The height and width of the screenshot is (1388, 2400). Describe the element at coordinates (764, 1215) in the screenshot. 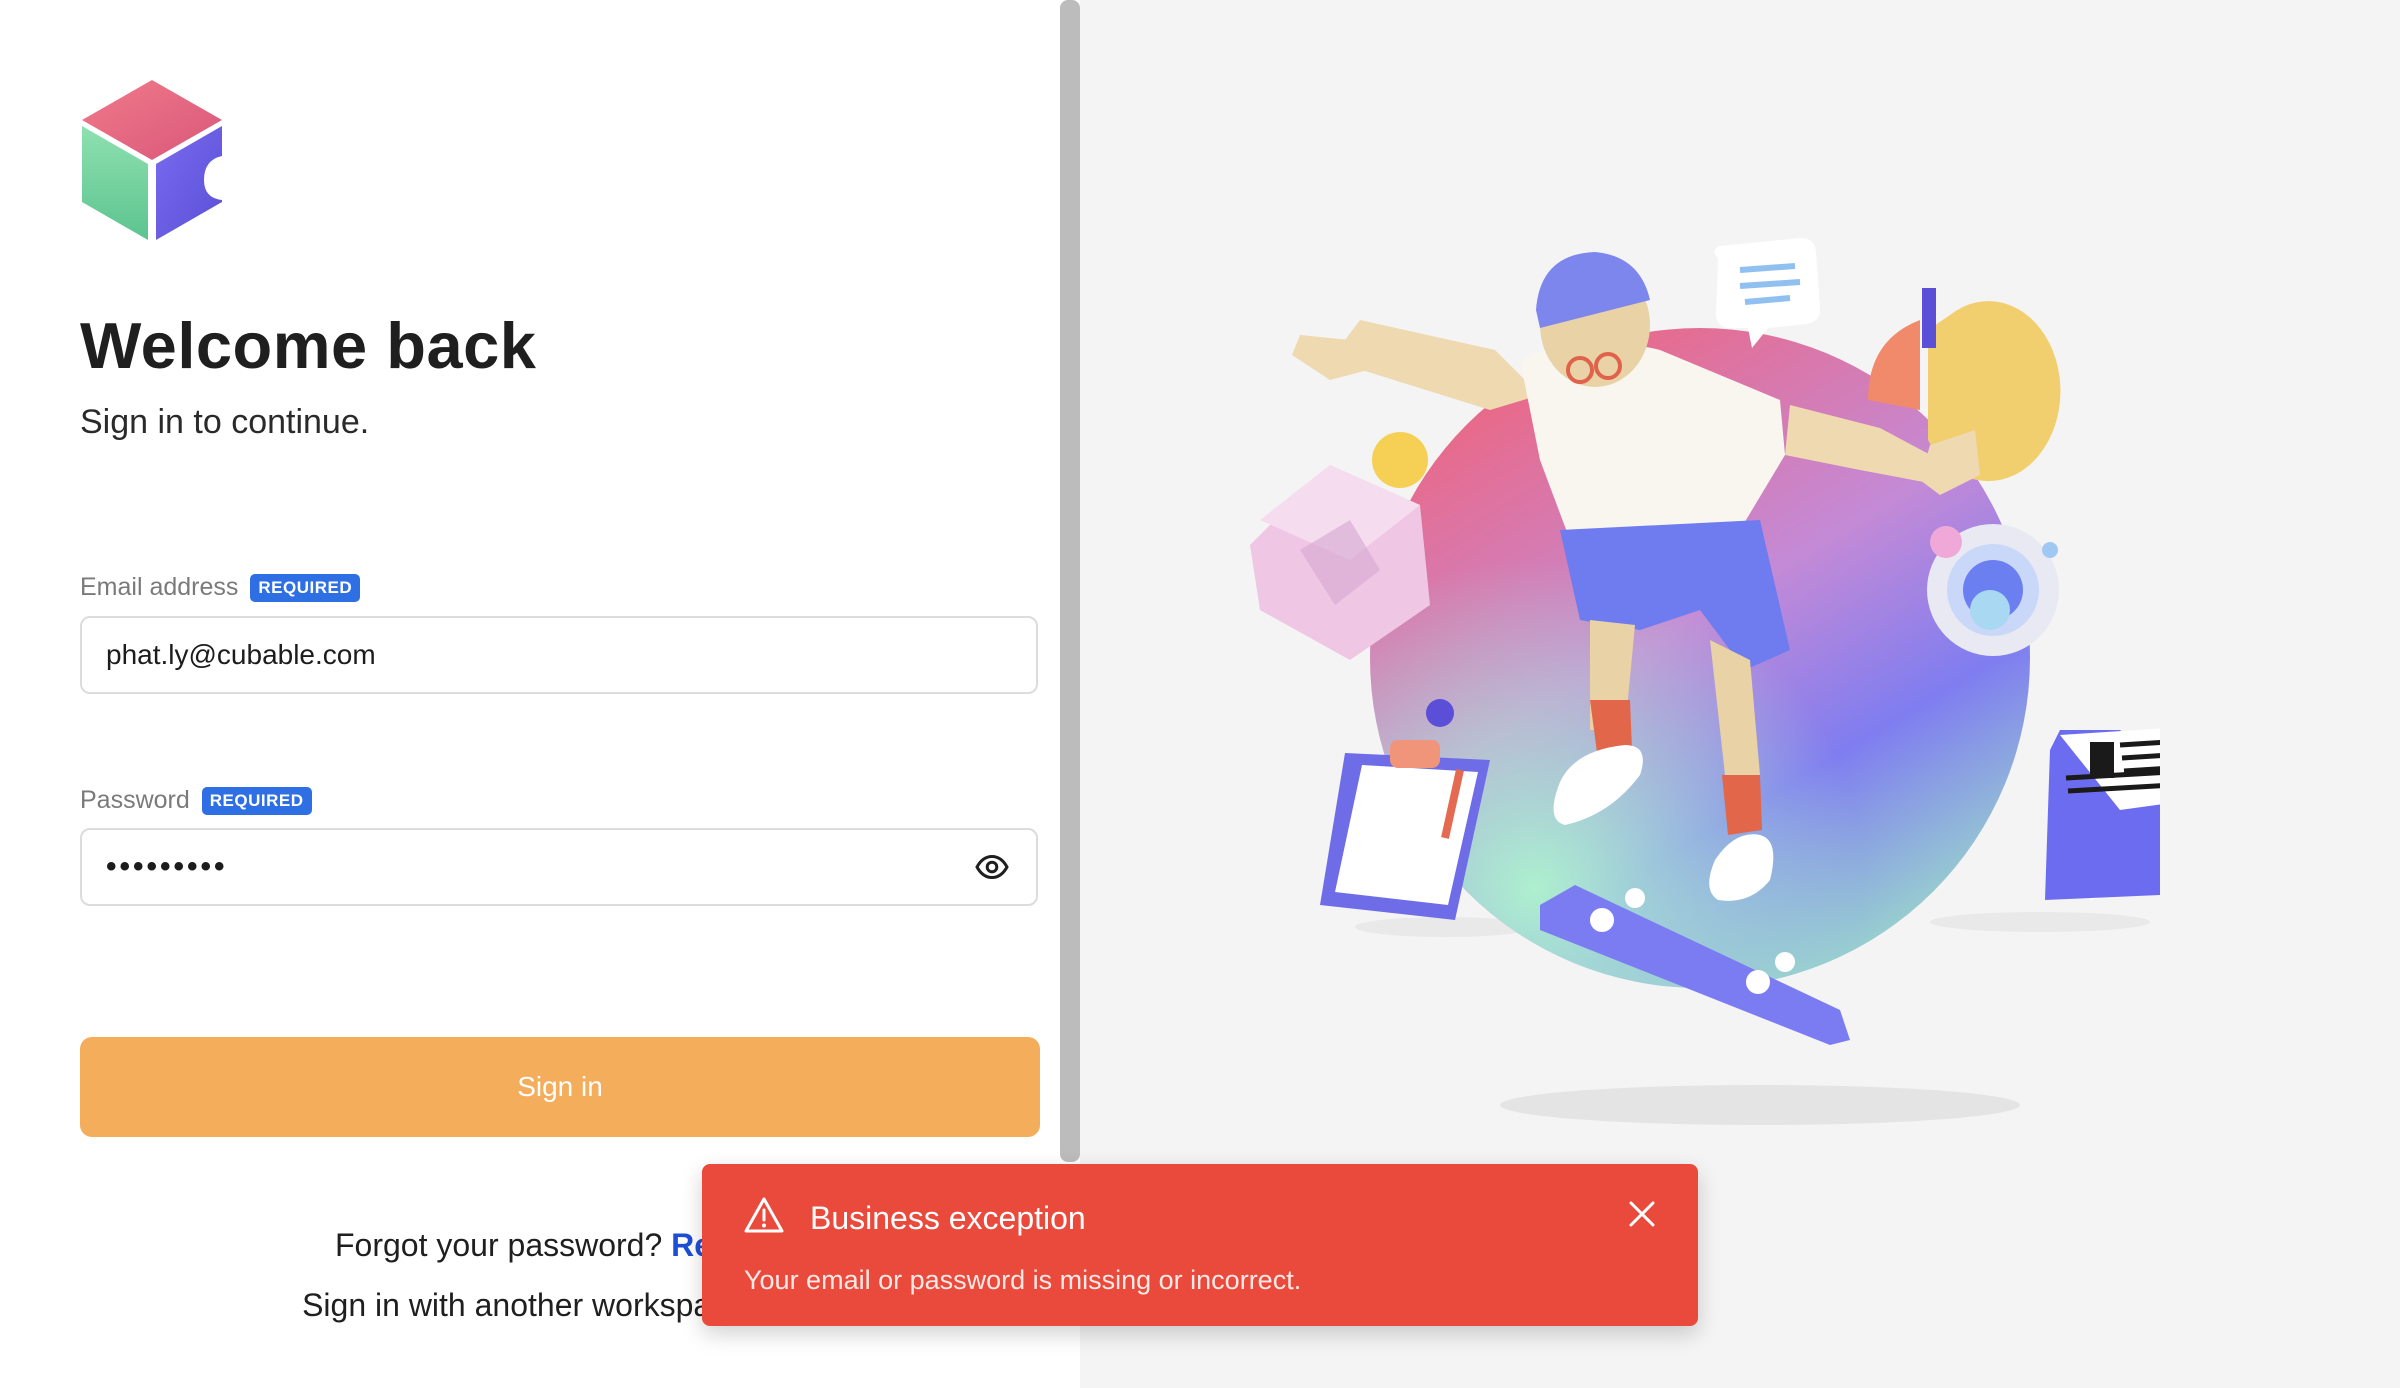

I see `warning-icon` at that location.